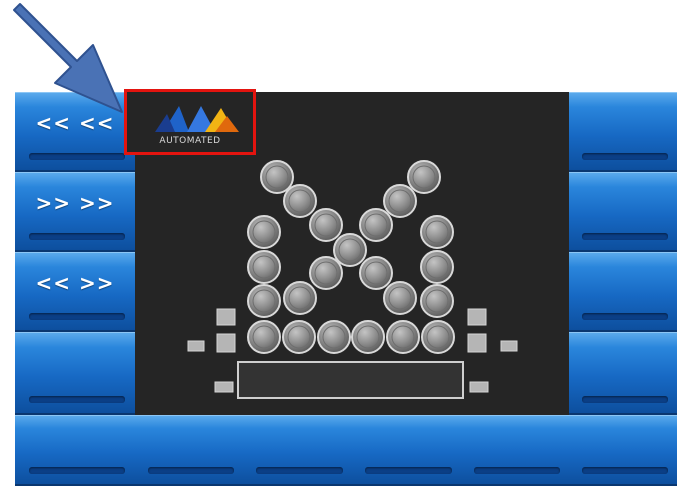  I want to click on ball-grid, so click(351, 257).